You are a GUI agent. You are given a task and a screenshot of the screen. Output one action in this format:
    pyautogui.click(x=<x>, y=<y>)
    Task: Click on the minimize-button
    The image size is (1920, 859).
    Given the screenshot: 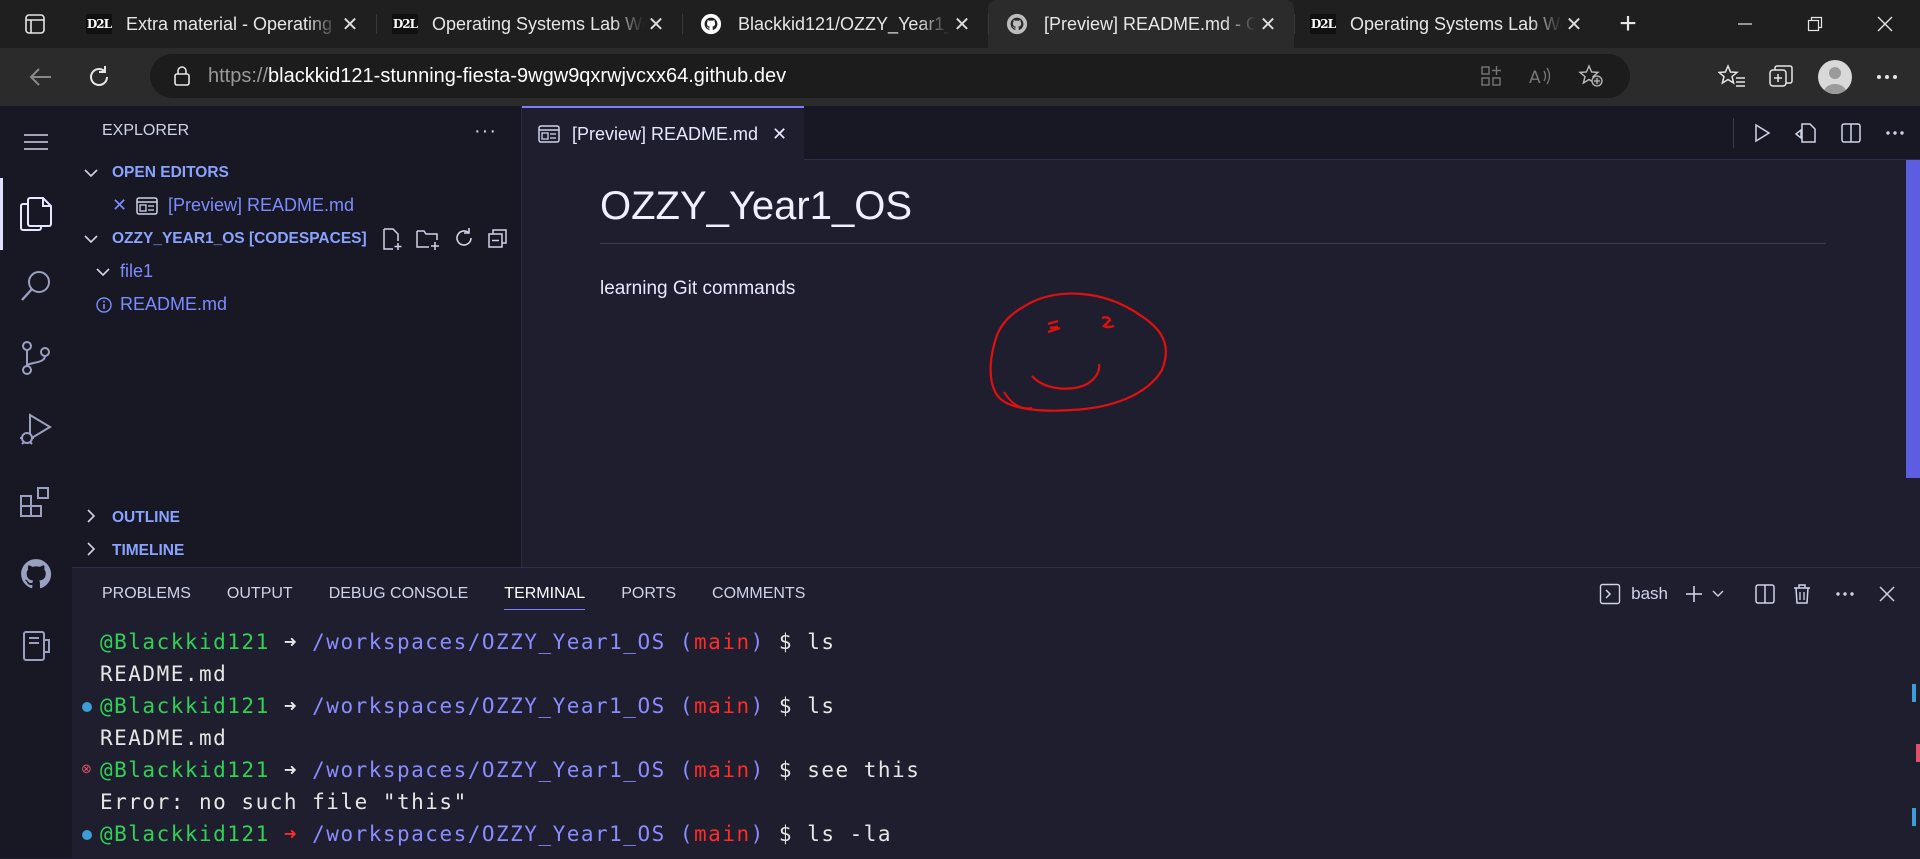 What is the action you would take?
    pyautogui.click(x=1745, y=24)
    